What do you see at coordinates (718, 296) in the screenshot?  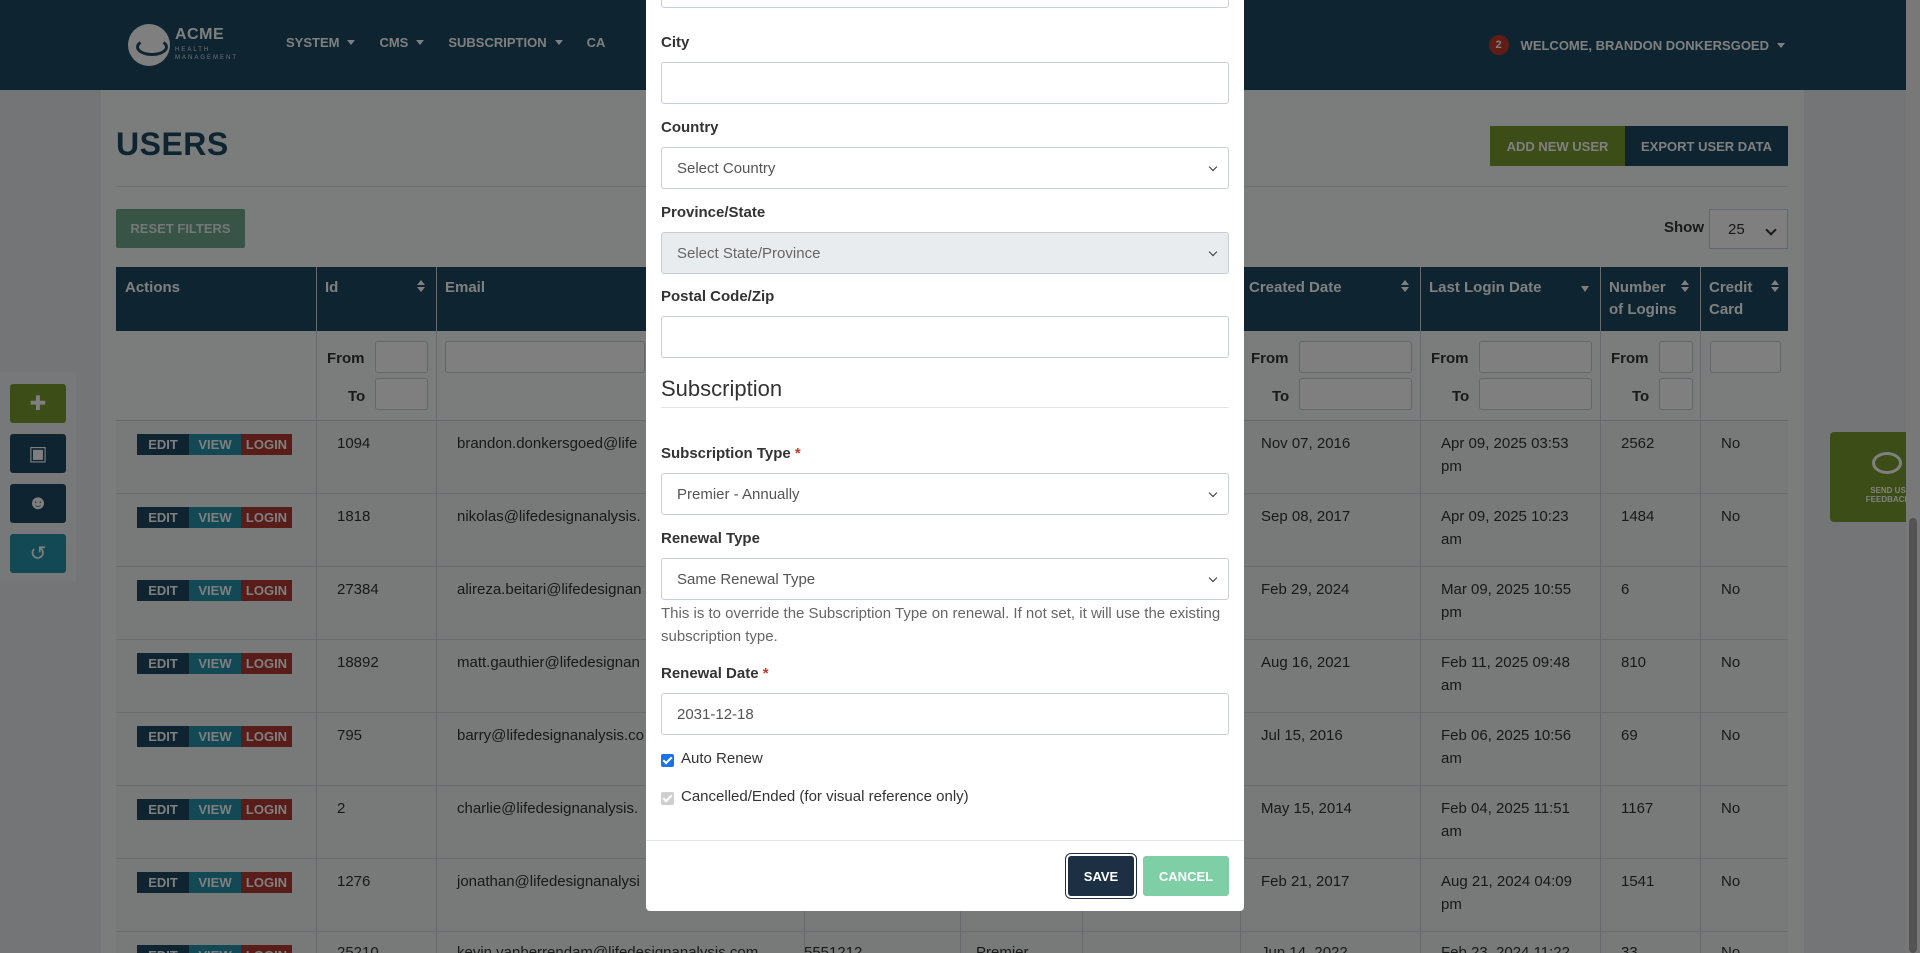 I see `postal-code-label: Postal Code/Zip` at bounding box center [718, 296].